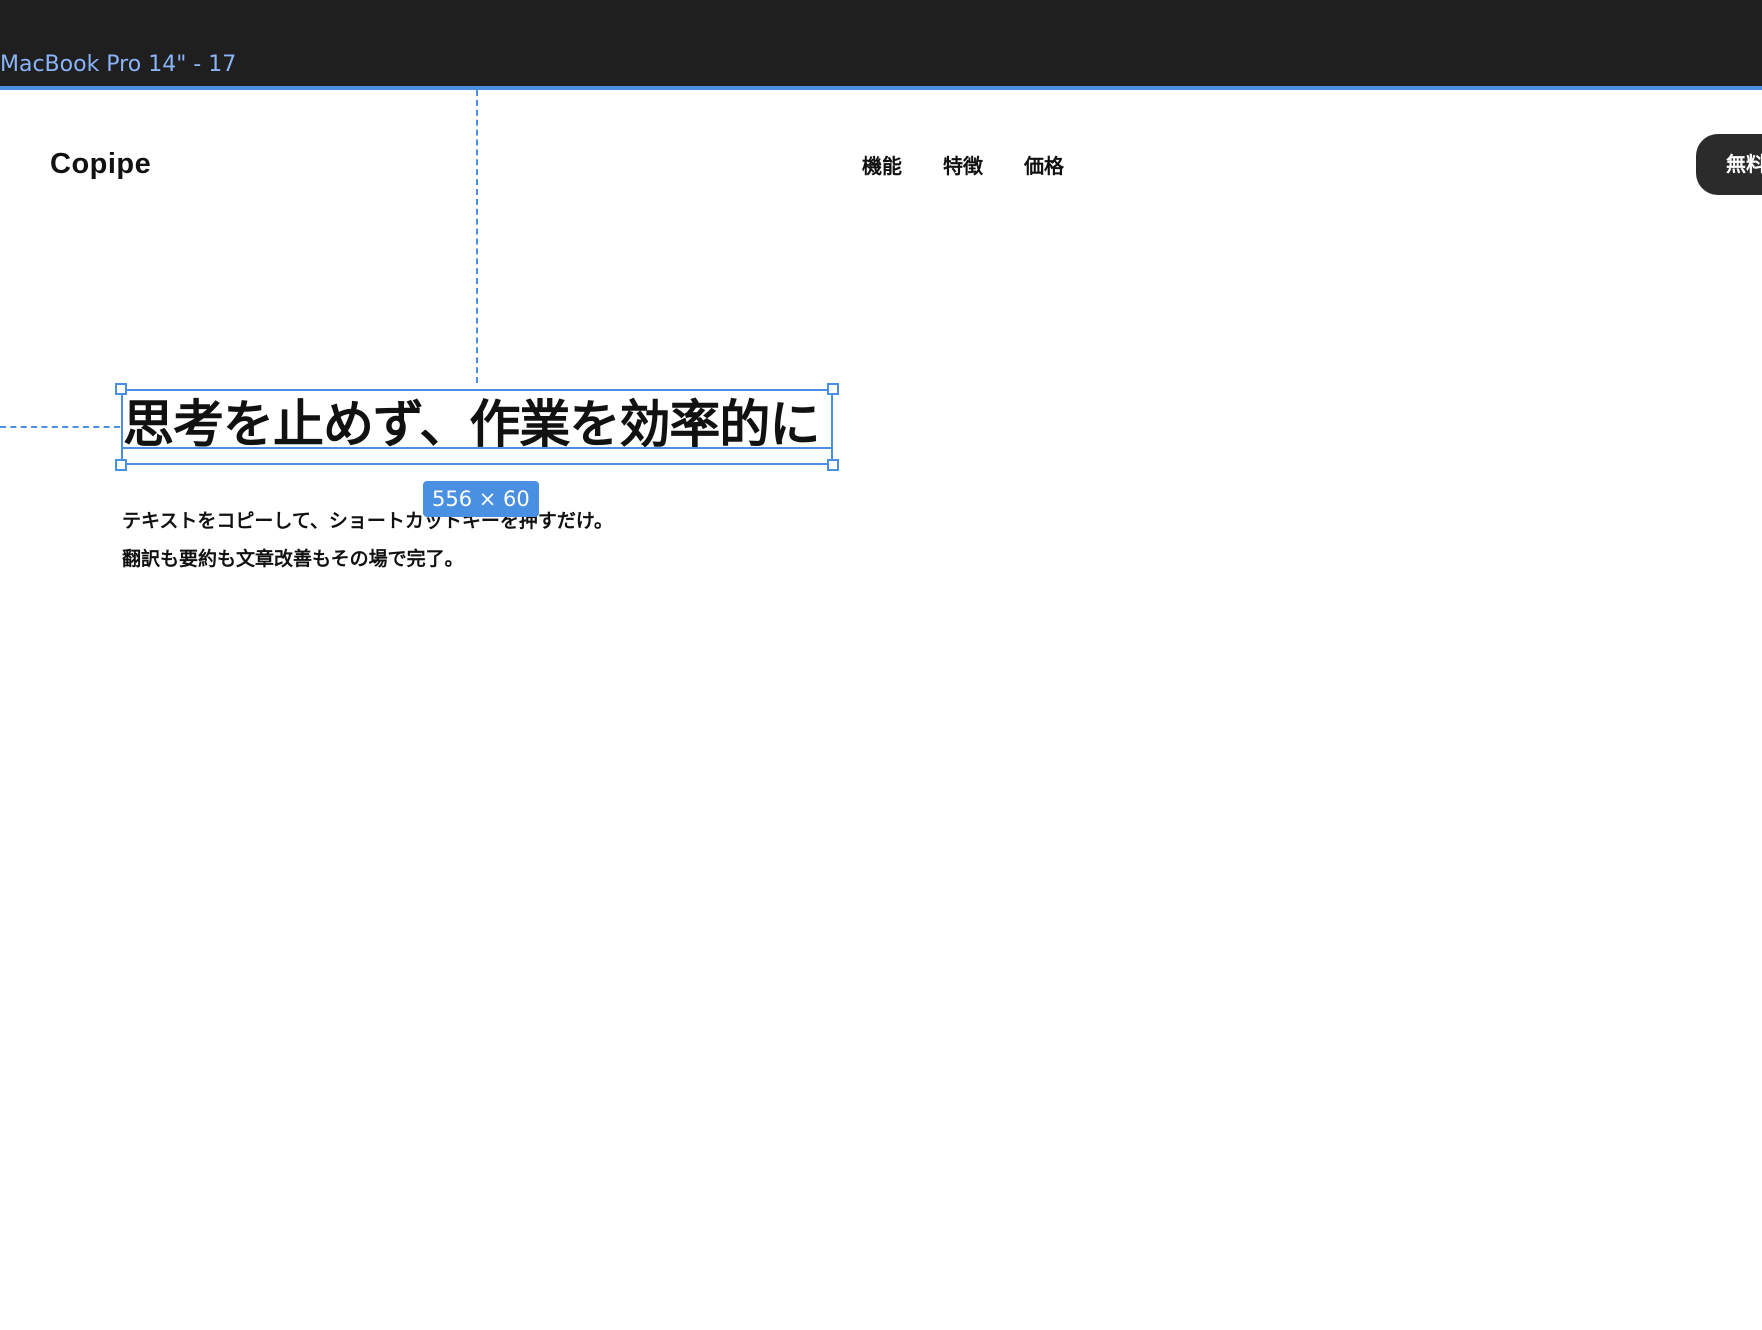 The image size is (1762, 1330). I want to click on vertical-spacing-guide, so click(477, 236).